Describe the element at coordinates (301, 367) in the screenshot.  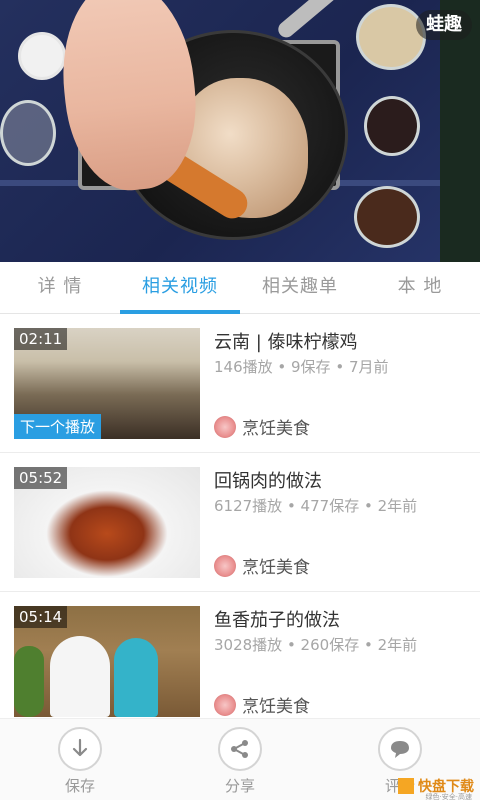
I see `video-stats: 146播放 • 9保存 • 7月前` at that location.